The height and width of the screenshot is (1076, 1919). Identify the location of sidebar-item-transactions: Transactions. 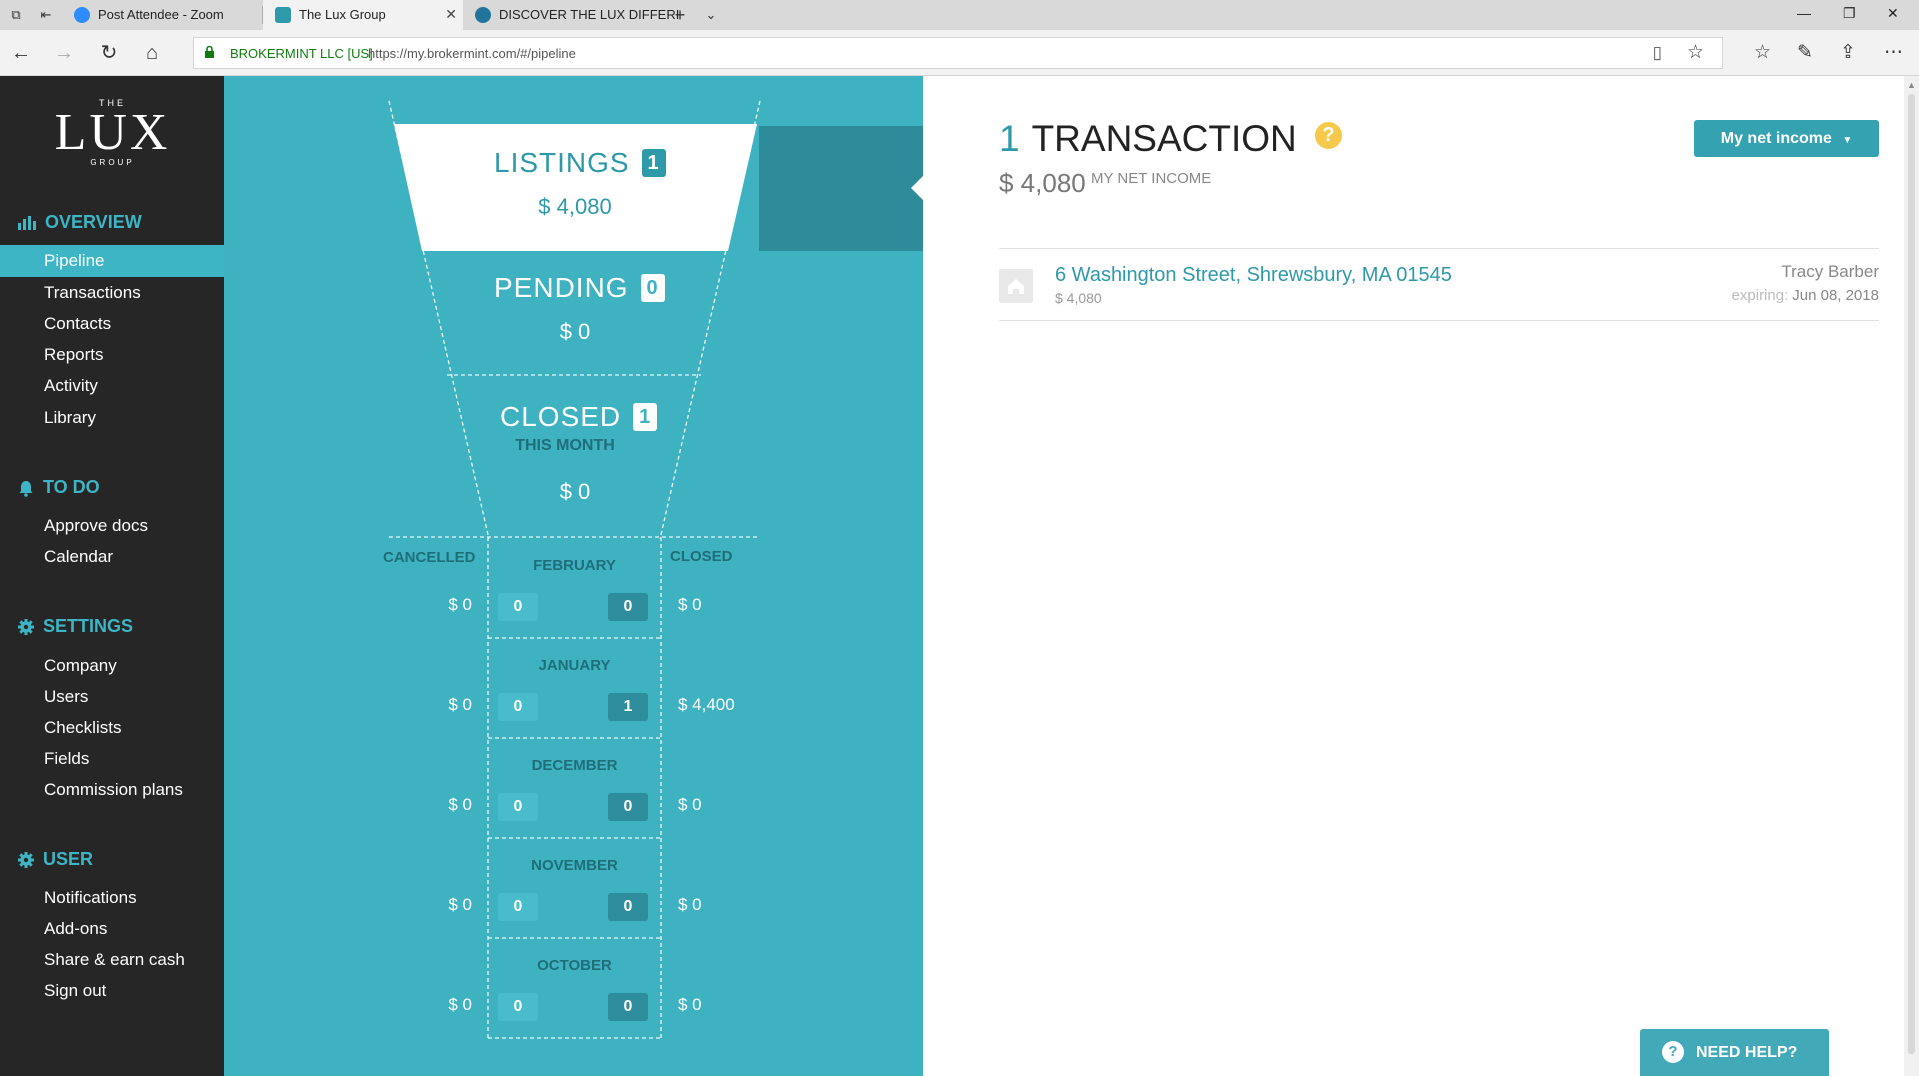
(112, 293).